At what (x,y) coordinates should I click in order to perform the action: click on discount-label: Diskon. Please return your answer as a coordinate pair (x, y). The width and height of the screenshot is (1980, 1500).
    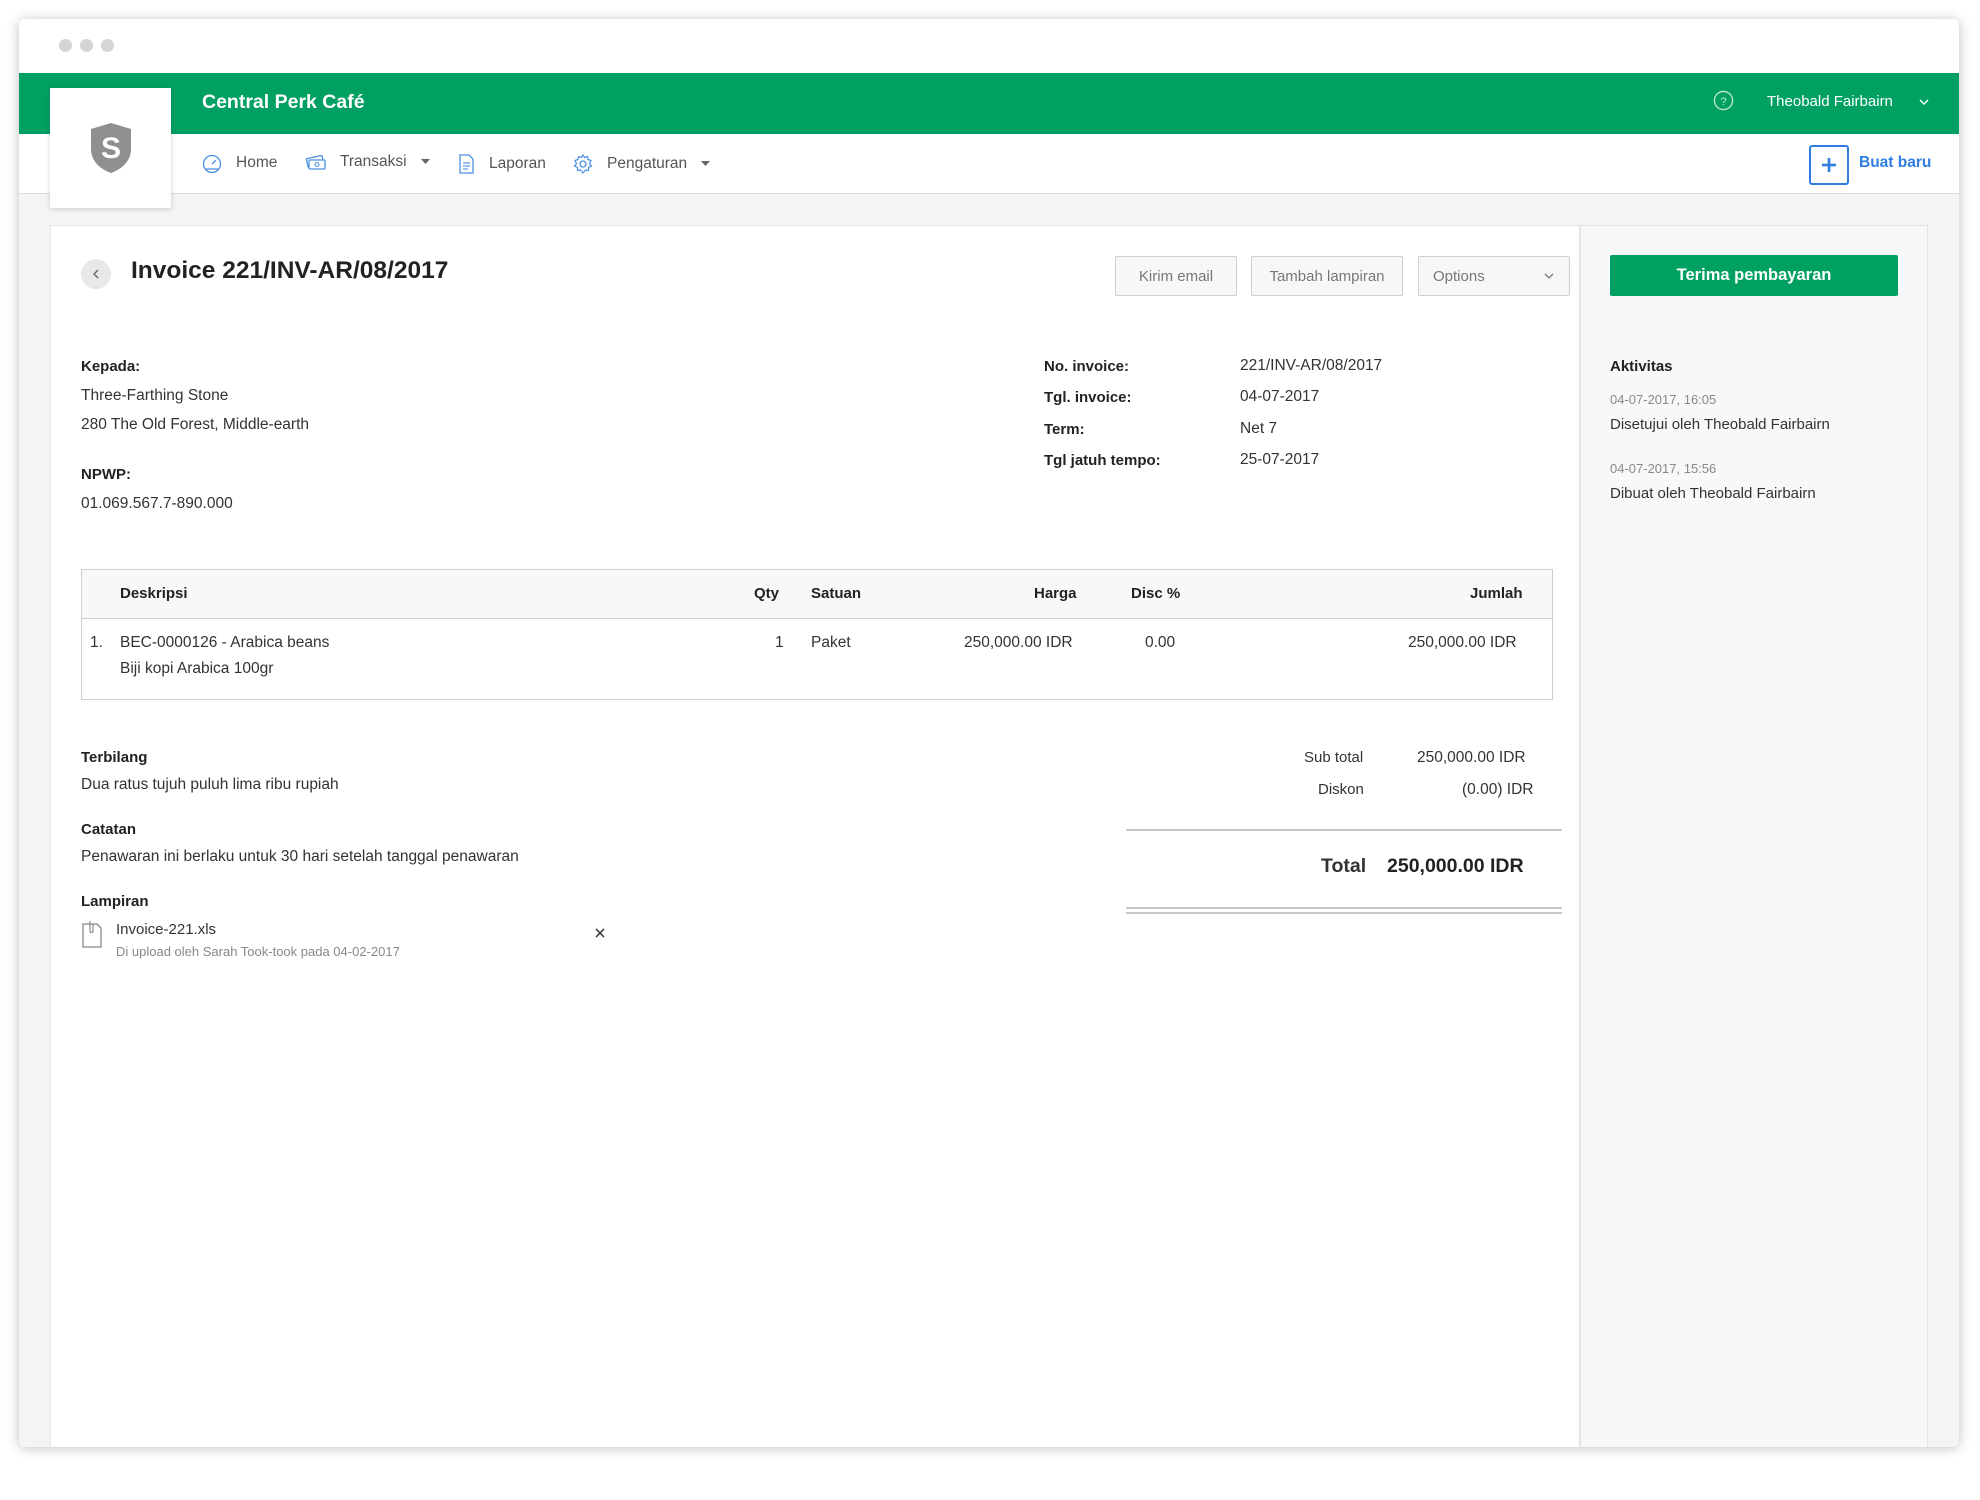
    Looking at the image, I should click on (1341, 789).